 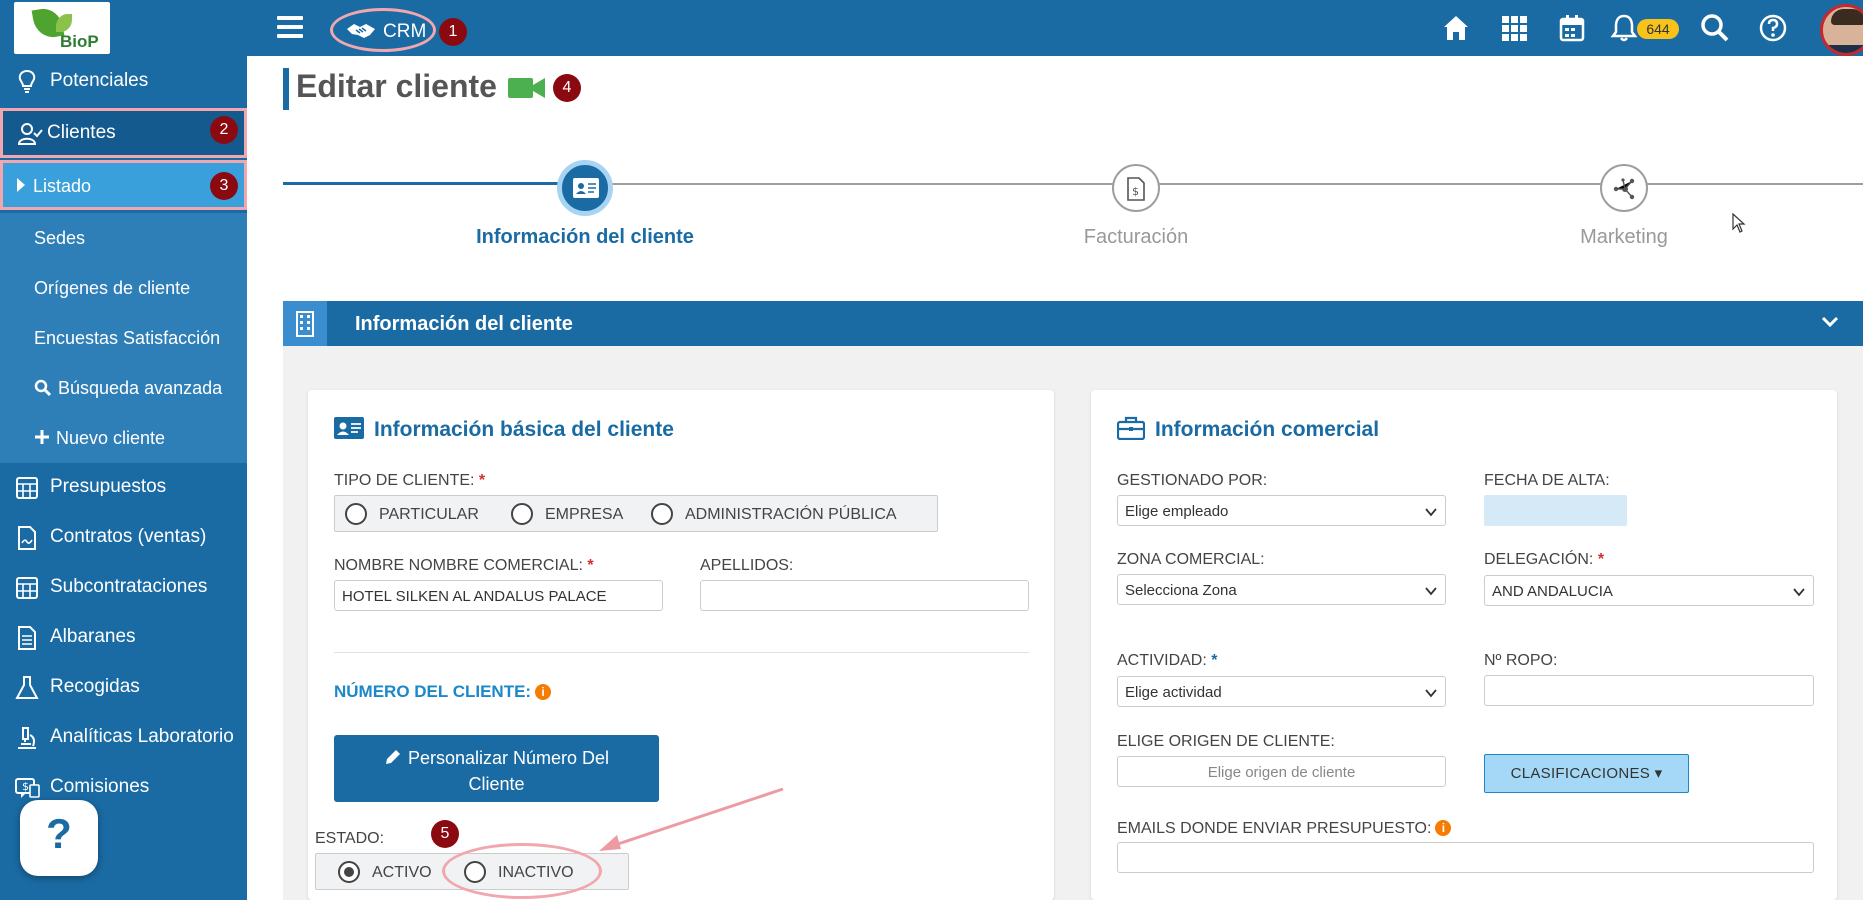 What do you see at coordinates (1073, 323) in the screenshot?
I see `section-header: Información del cliente` at bounding box center [1073, 323].